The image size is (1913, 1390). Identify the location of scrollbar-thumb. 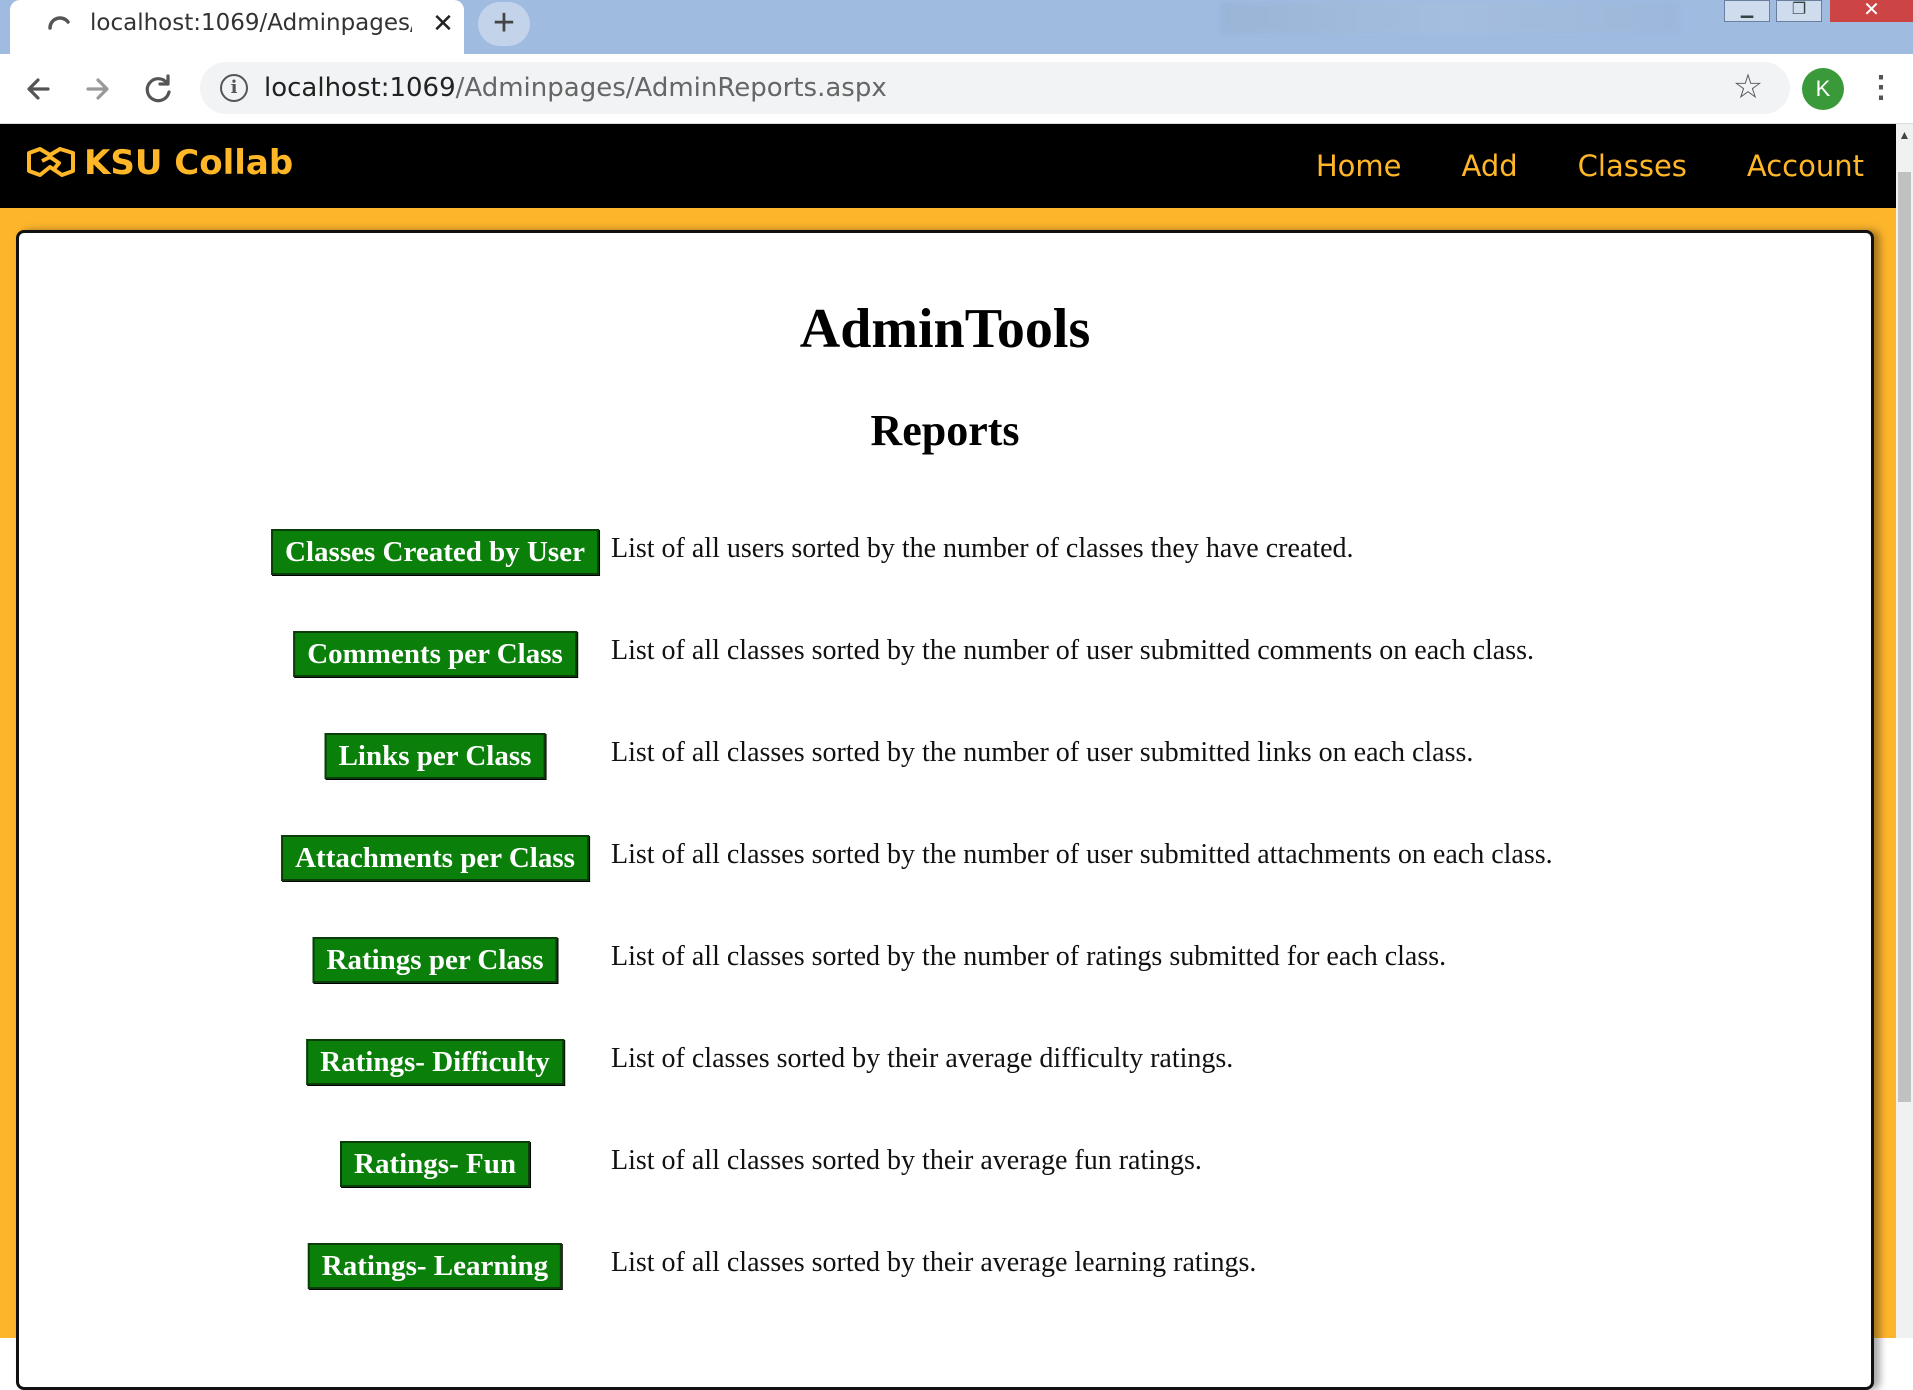
(1904, 637).